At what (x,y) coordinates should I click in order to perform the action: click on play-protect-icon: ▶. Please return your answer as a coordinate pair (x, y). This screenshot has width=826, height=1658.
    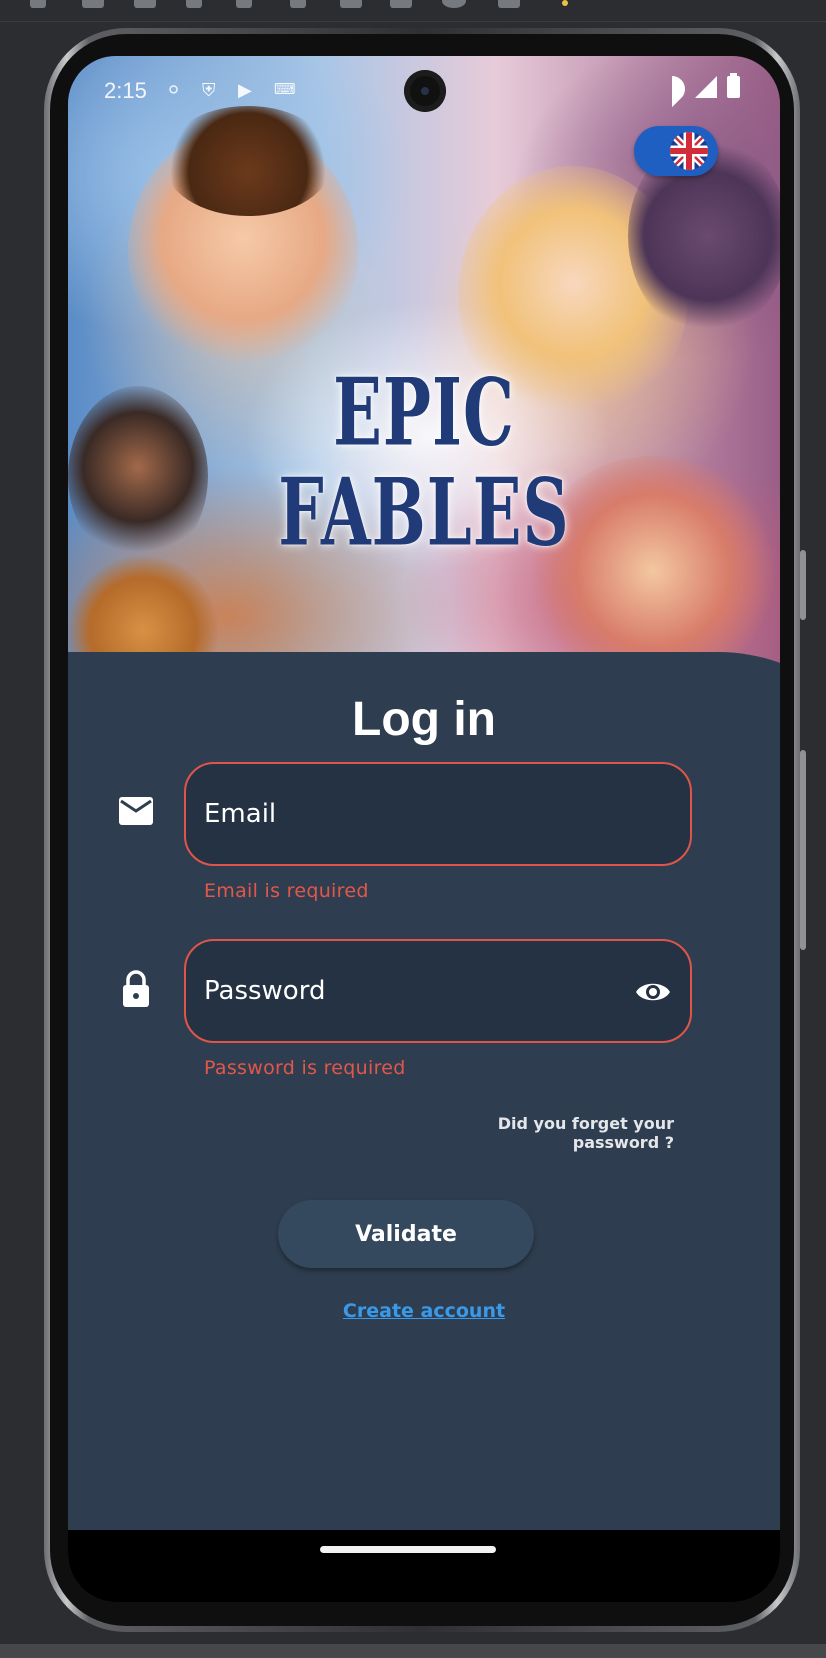
    Looking at the image, I should click on (245, 90).